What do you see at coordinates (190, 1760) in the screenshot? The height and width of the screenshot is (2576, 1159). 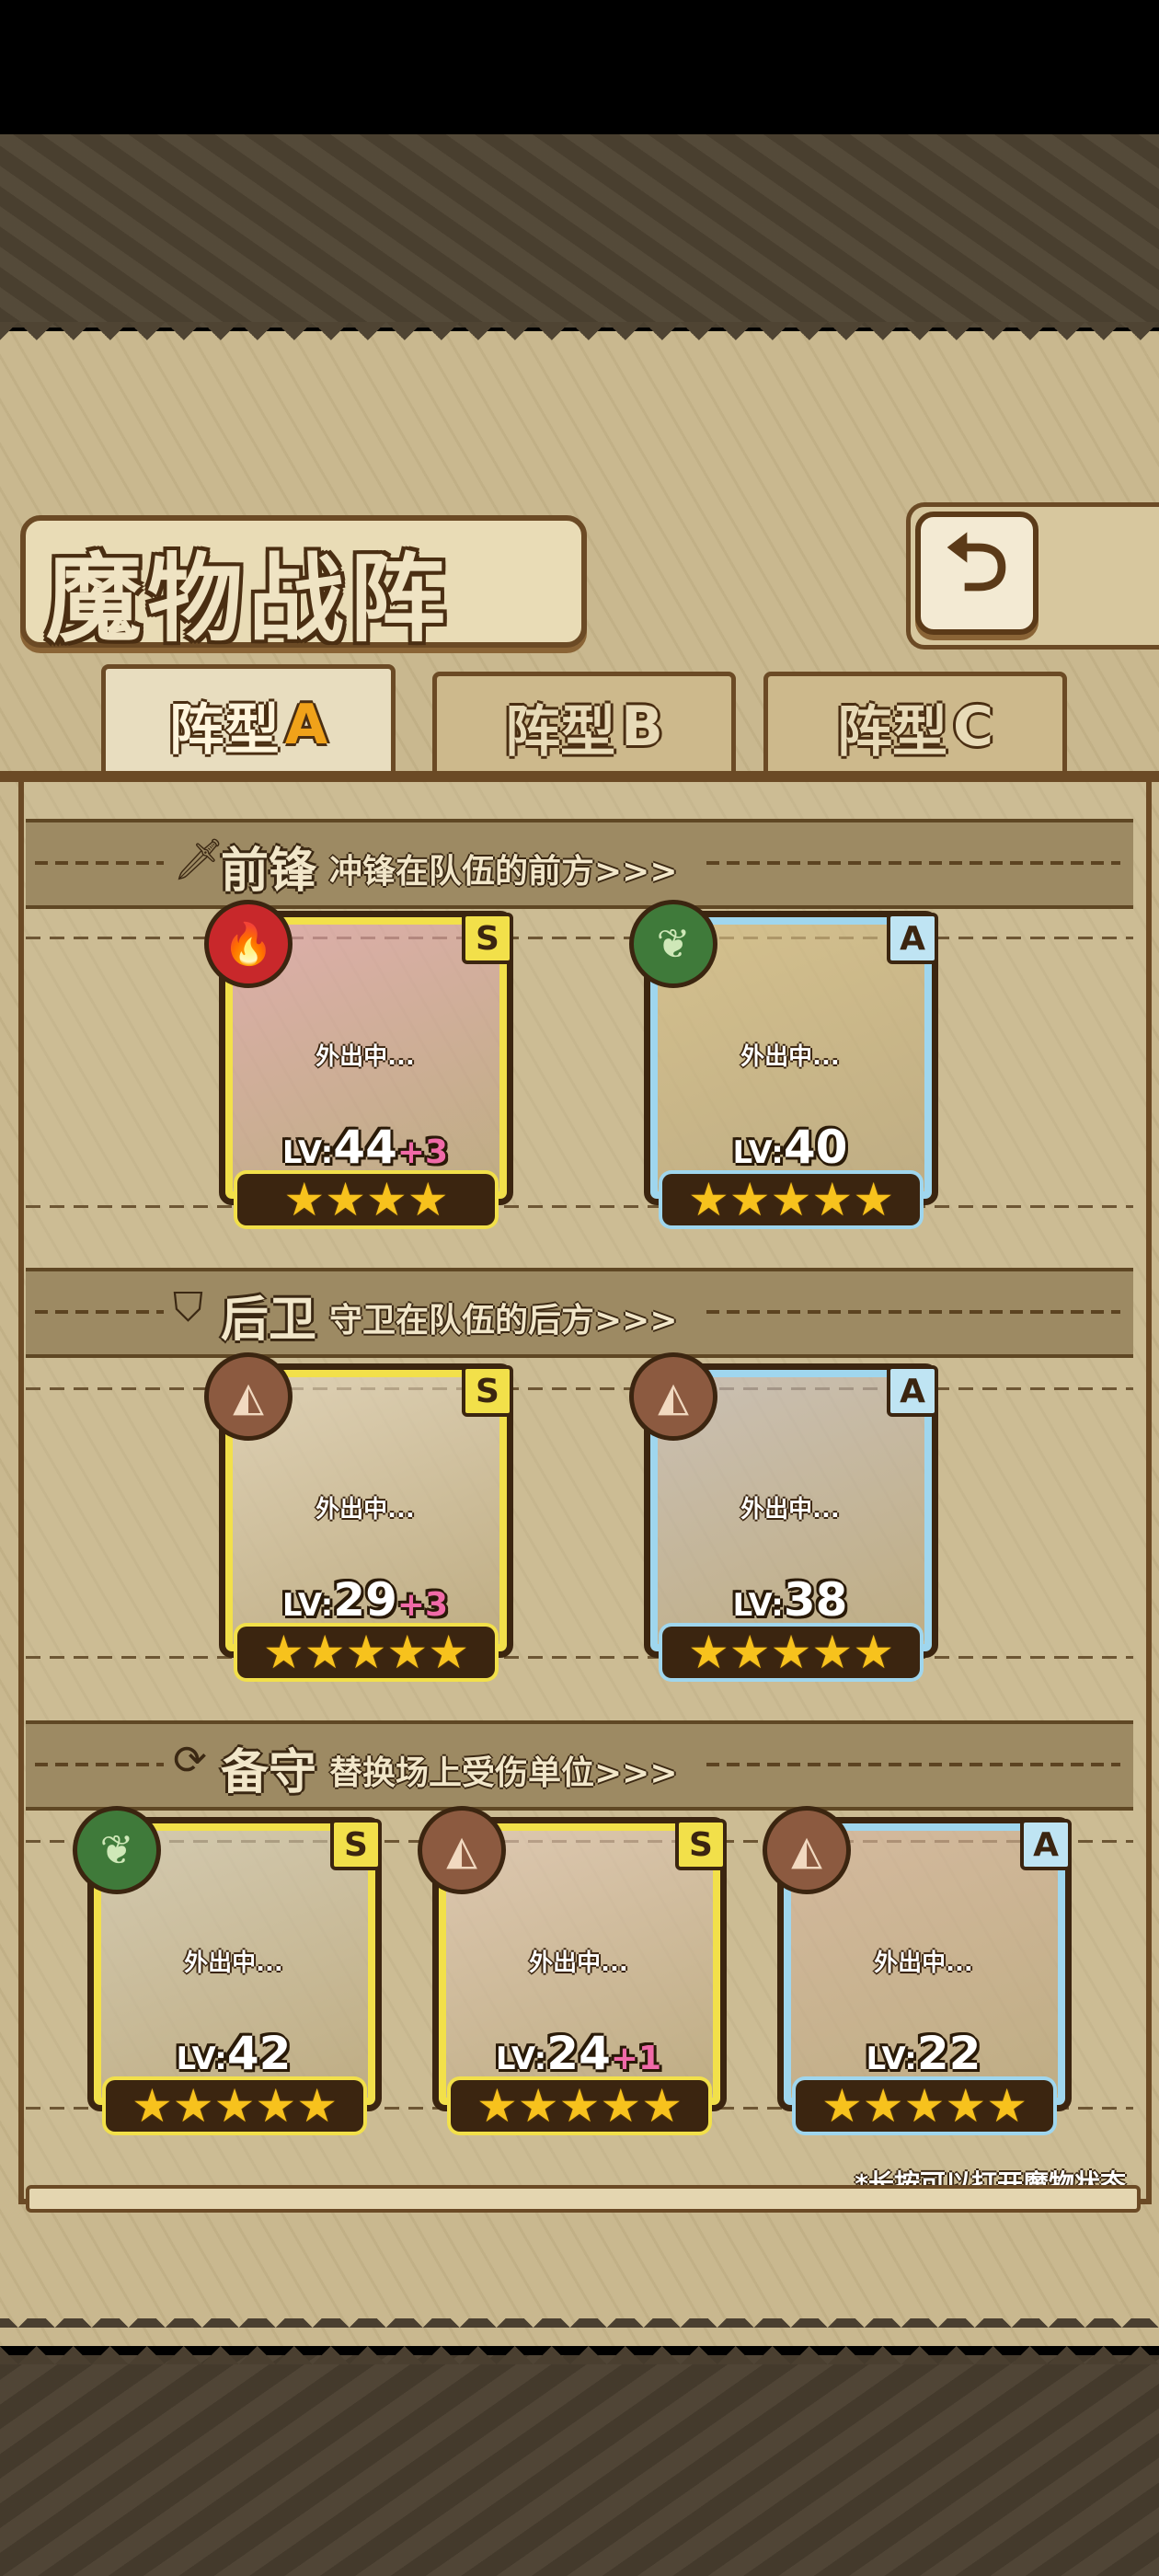 I see `swap-icon: ⟳` at bounding box center [190, 1760].